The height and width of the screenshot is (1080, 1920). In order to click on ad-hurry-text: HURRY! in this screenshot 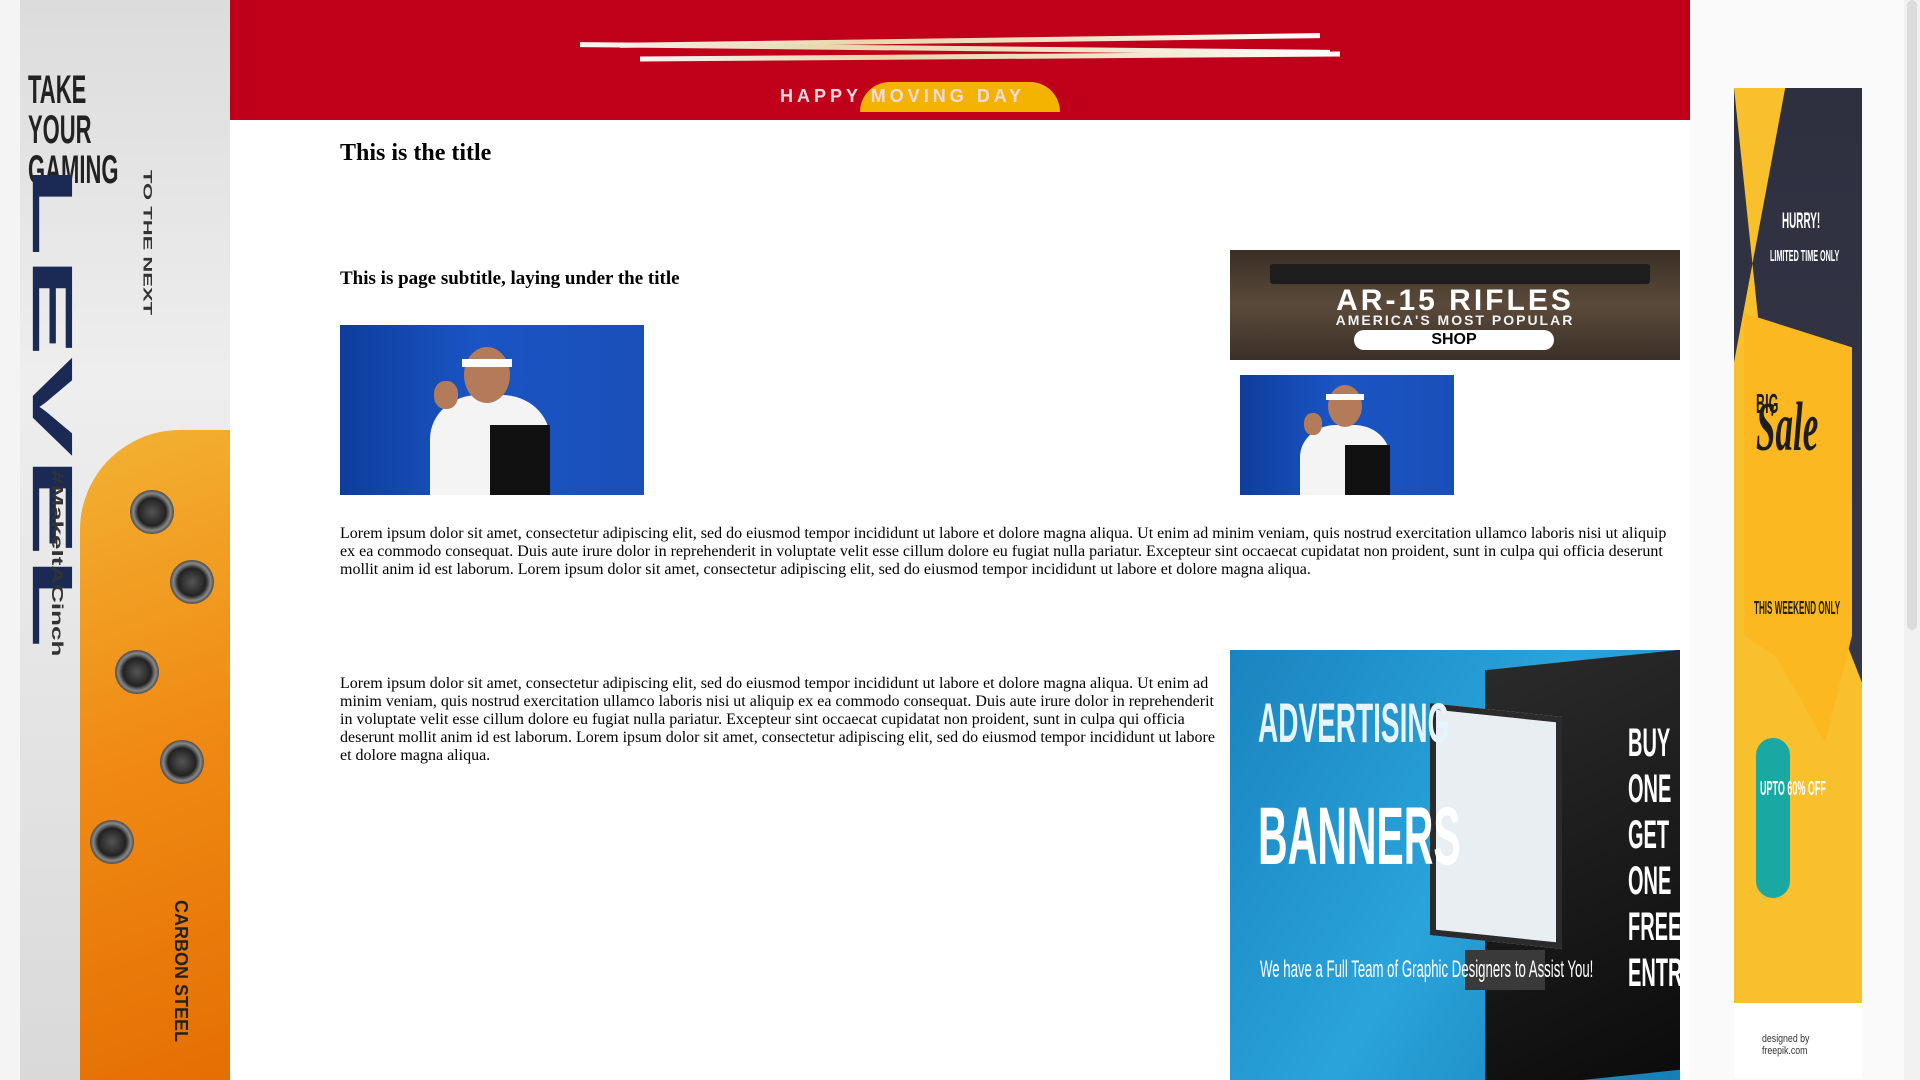, I will do `click(1801, 220)`.